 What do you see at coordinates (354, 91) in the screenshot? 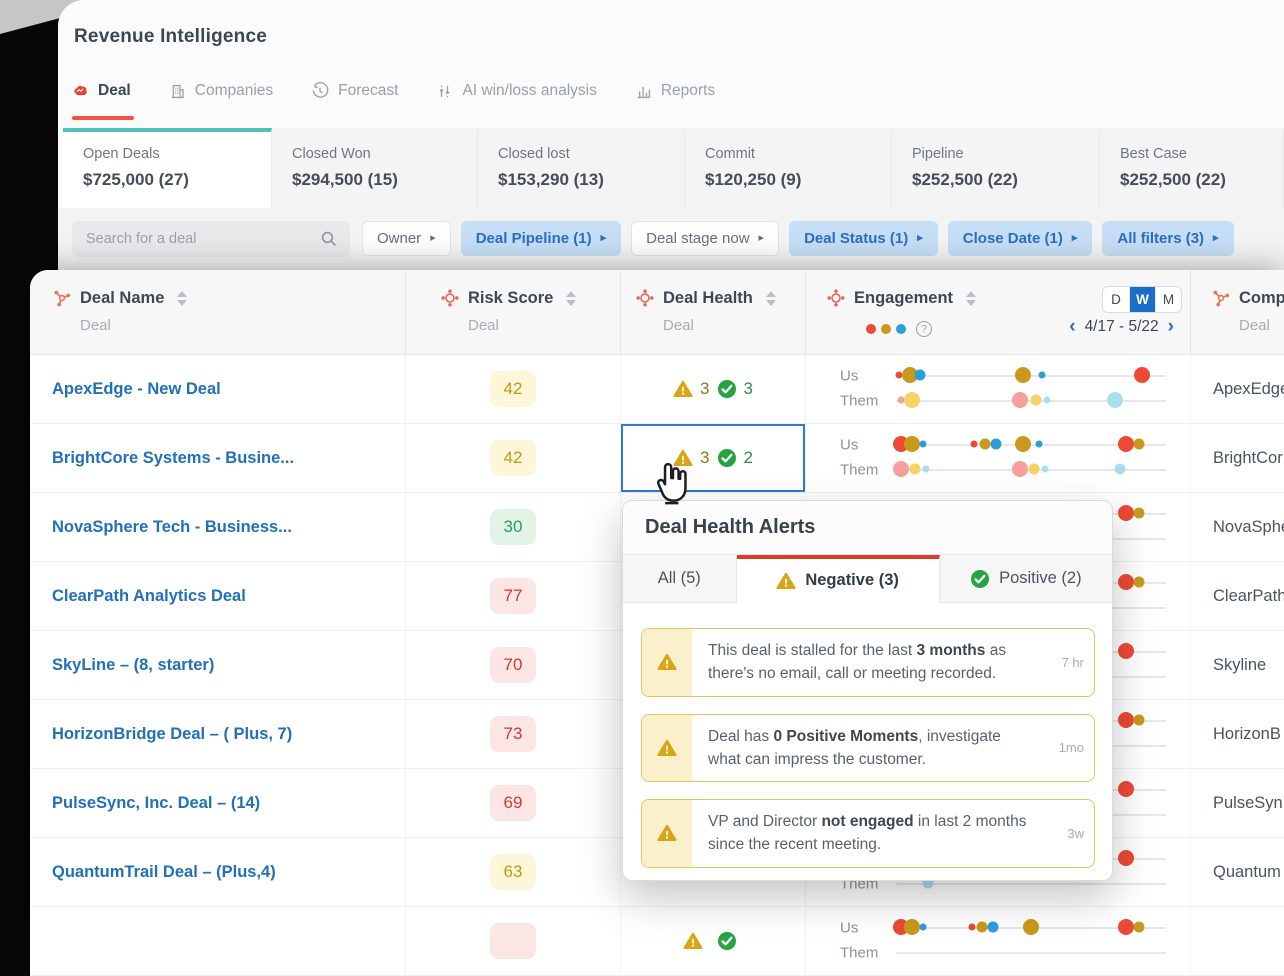
I see `tab-forecast: Forecast` at bounding box center [354, 91].